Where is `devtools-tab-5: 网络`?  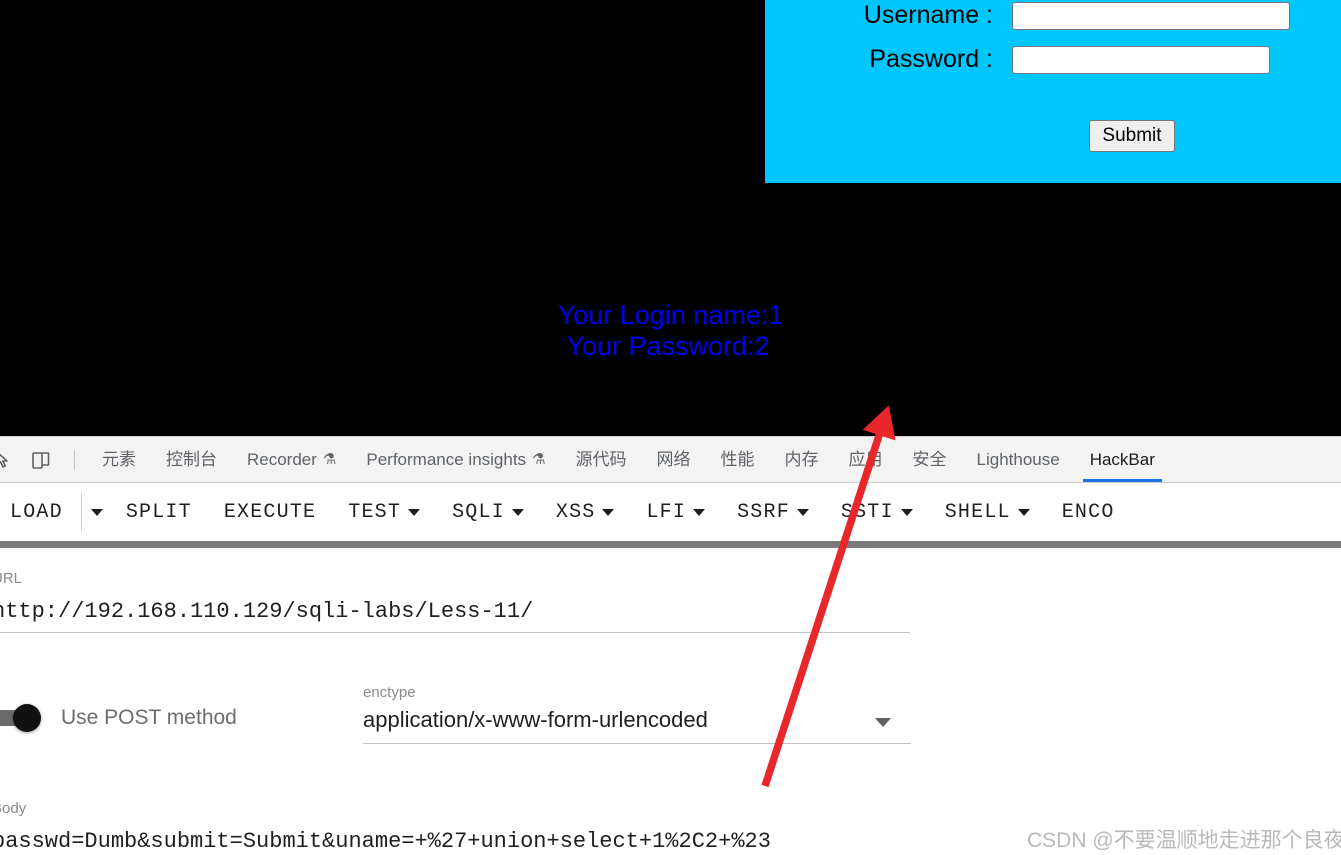 devtools-tab-5: 网络 is located at coordinates (674, 459).